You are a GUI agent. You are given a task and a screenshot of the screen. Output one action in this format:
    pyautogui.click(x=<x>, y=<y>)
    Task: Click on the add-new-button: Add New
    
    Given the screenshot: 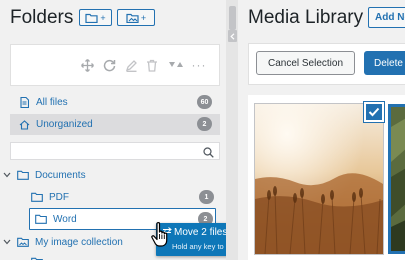 What is the action you would take?
    pyautogui.click(x=386, y=17)
    